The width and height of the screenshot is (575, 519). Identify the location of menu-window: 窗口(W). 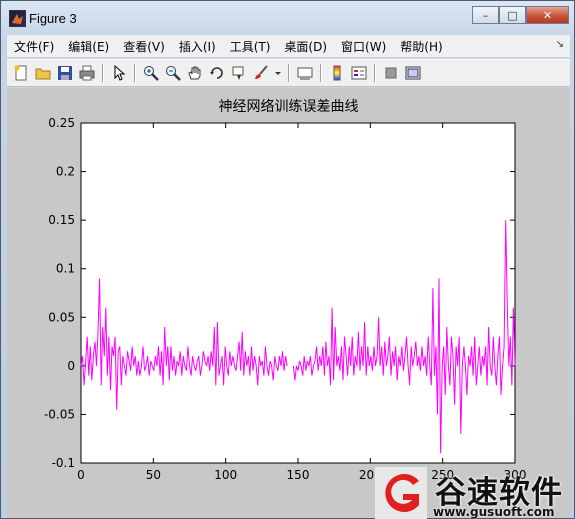
(363, 46).